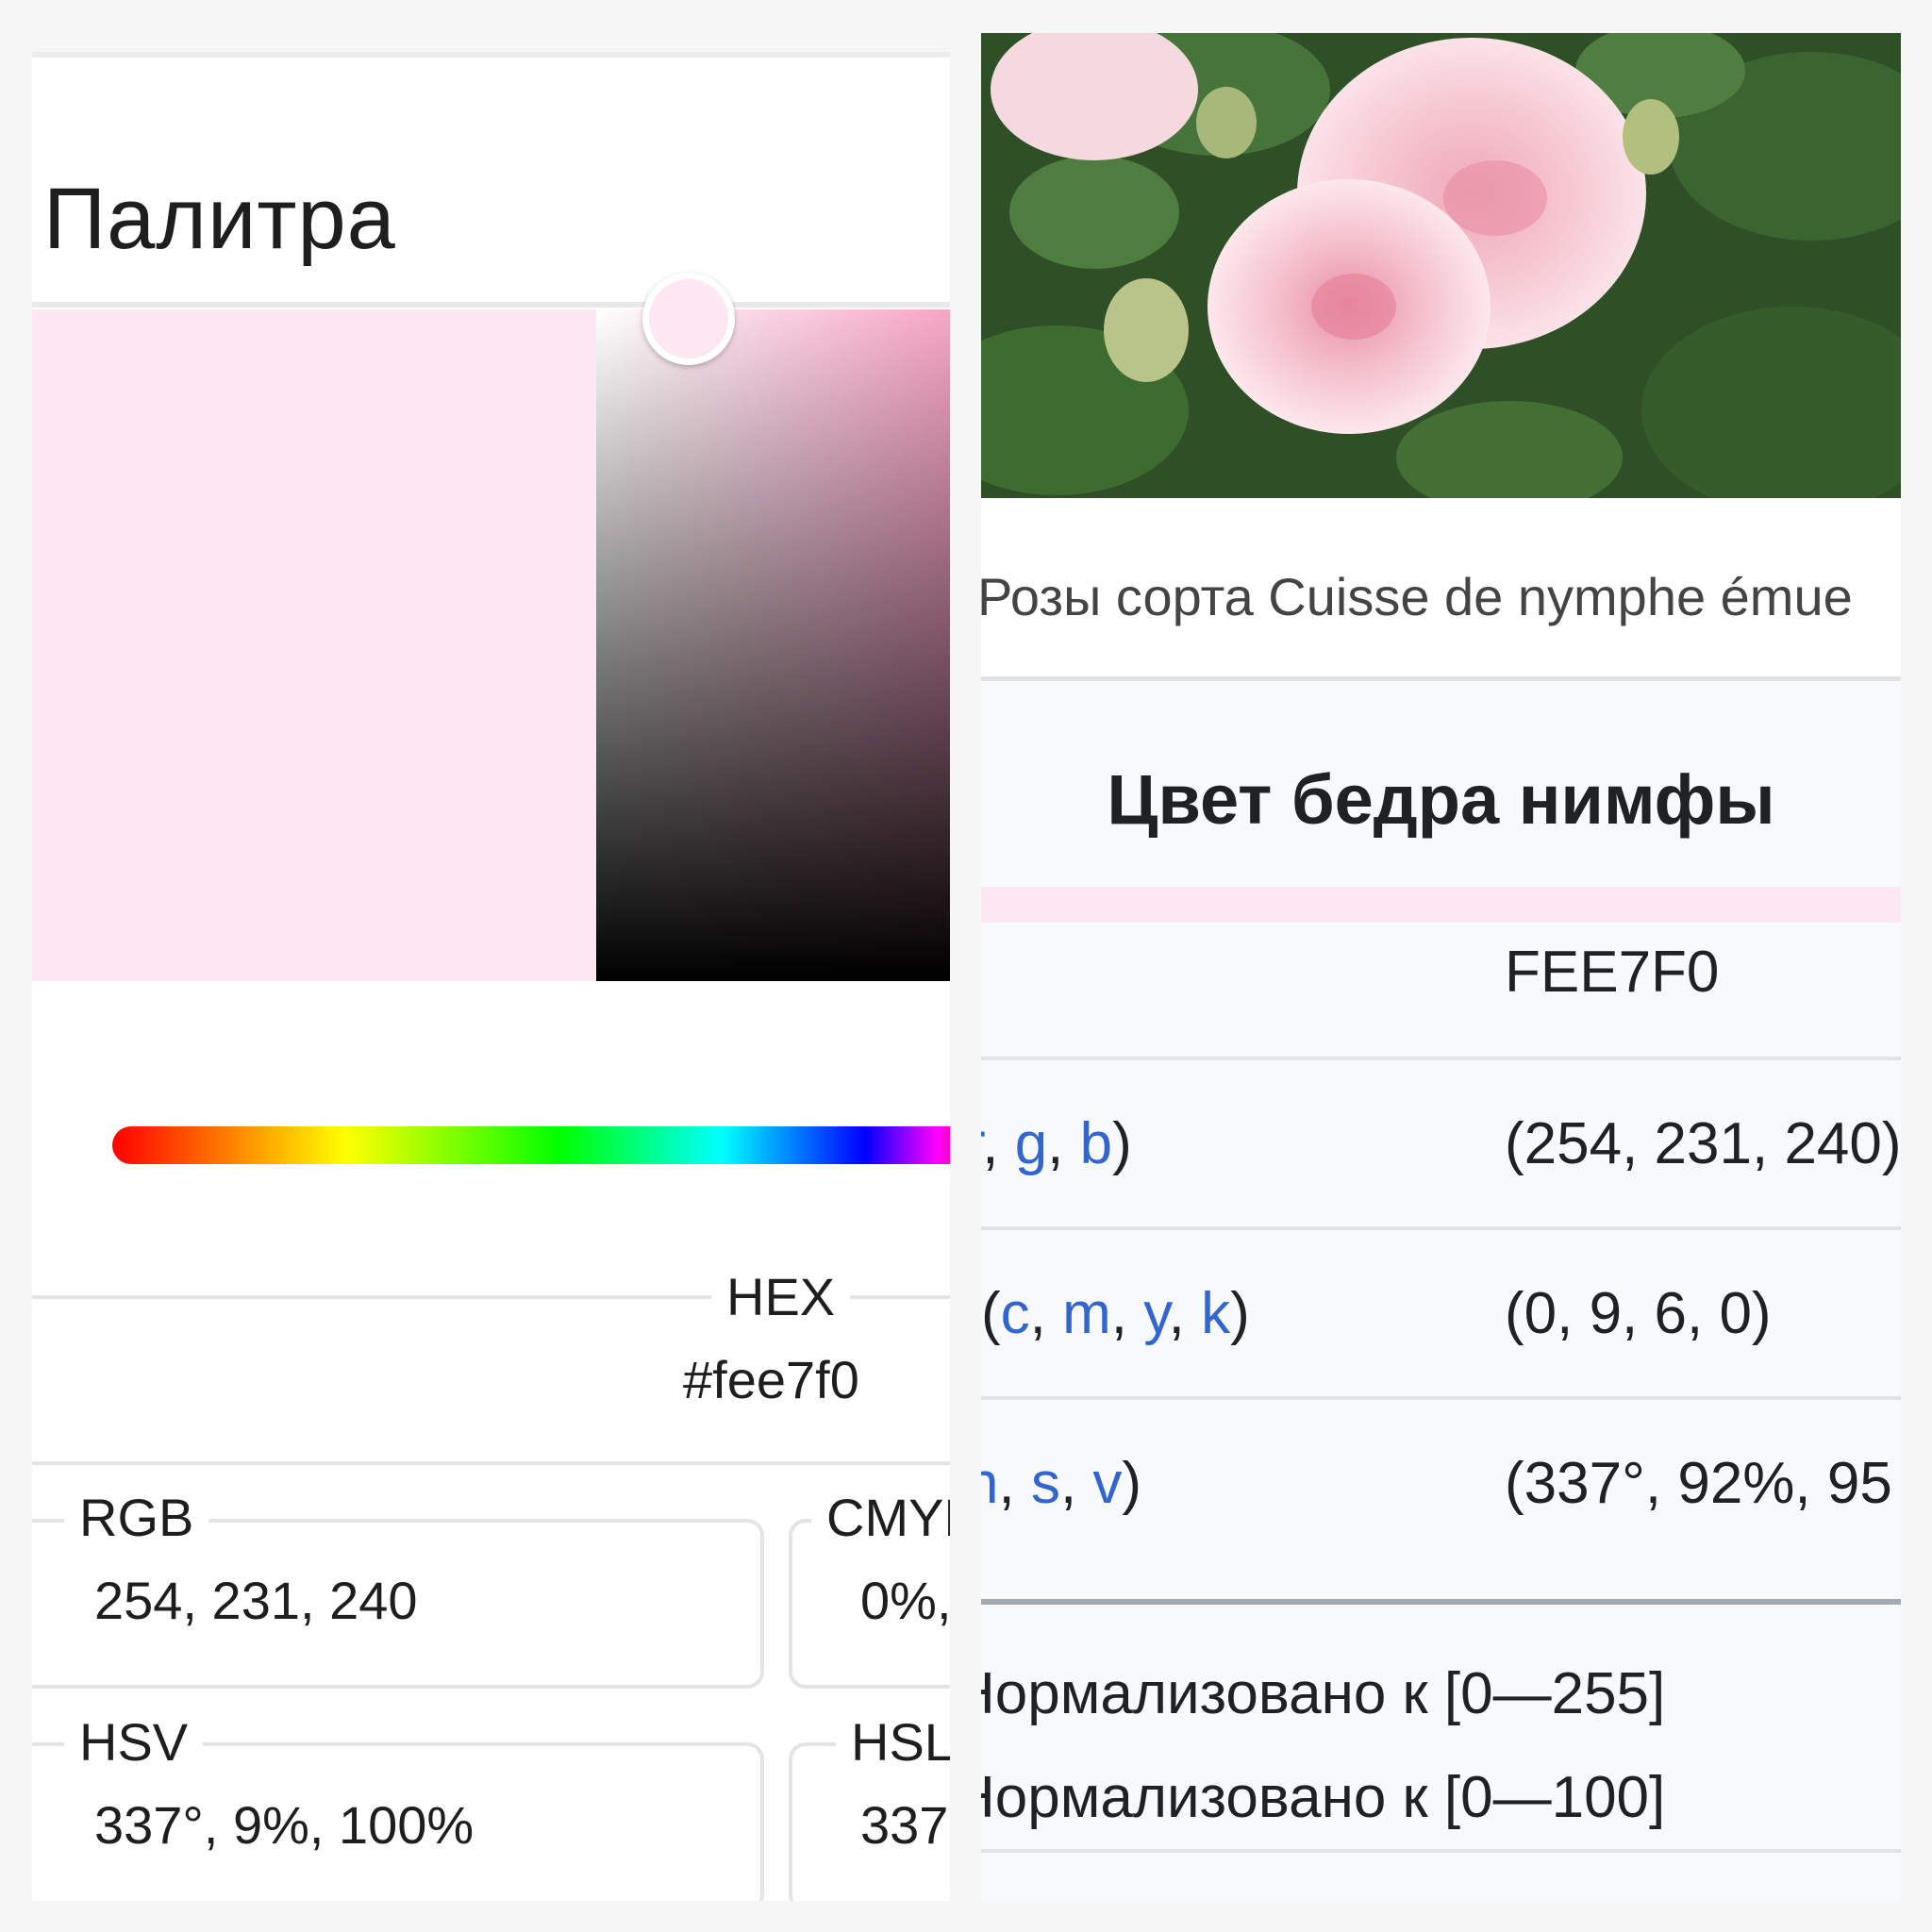 This screenshot has width=1932, height=1932. Describe the element at coordinates (491, 55) in the screenshot. I see `top-divider` at that location.